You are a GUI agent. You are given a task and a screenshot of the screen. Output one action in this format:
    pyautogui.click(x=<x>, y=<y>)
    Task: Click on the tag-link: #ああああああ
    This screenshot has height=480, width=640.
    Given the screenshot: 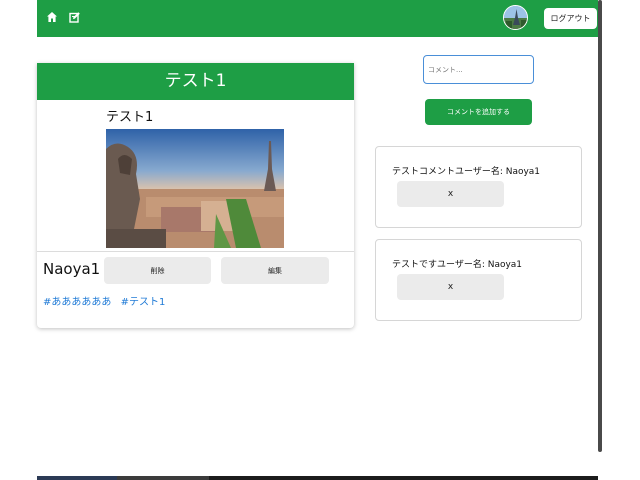 What is the action you would take?
    pyautogui.click(x=77, y=302)
    